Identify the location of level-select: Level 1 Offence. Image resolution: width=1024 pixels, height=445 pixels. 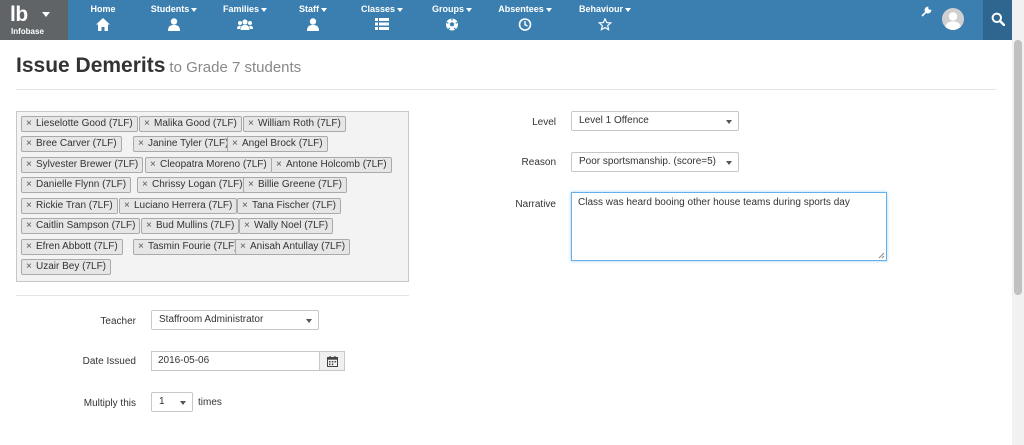
(655, 121).